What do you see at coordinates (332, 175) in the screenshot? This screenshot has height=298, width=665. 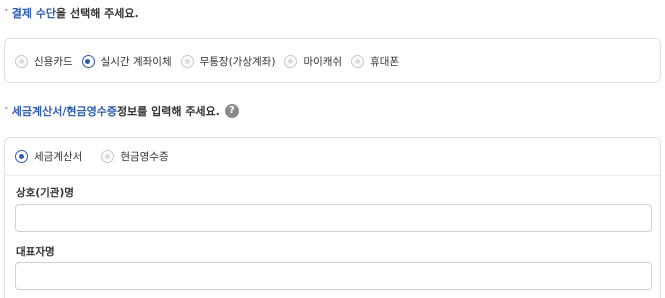 I see `divider` at bounding box center [332, 175].